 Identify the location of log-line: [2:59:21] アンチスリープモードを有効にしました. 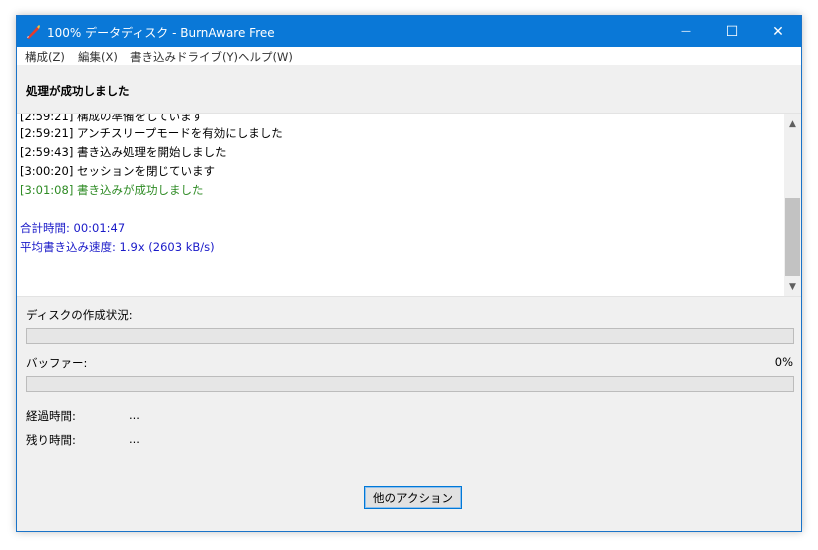
(151, 133).